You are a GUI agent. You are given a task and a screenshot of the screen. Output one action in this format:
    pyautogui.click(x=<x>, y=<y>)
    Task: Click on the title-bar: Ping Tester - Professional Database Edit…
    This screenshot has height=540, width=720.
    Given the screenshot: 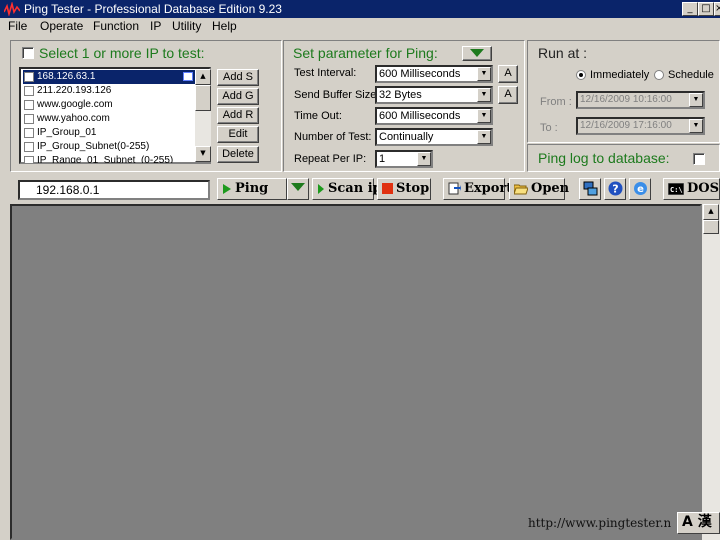 What is the action you would take?
    pyautogui.click(x=360, y=9)
    